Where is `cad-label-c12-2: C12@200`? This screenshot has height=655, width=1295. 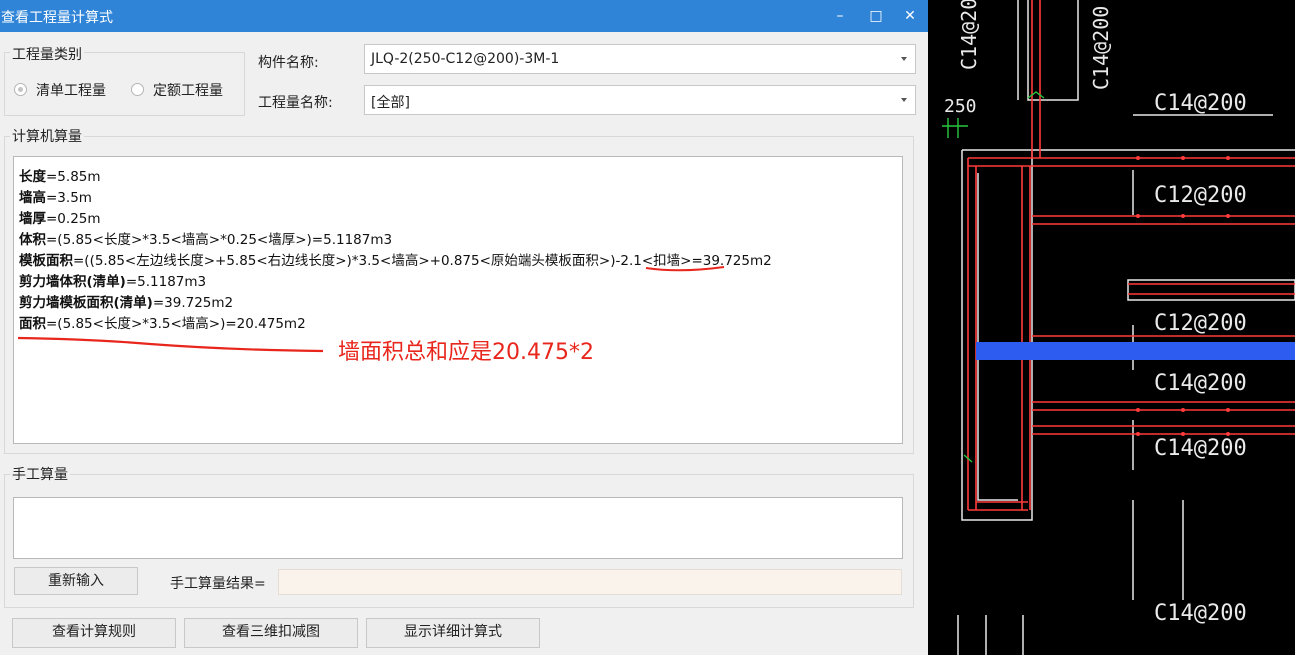
cad-label-c12-2: C12@200 is located at coordinates (1200, 323).